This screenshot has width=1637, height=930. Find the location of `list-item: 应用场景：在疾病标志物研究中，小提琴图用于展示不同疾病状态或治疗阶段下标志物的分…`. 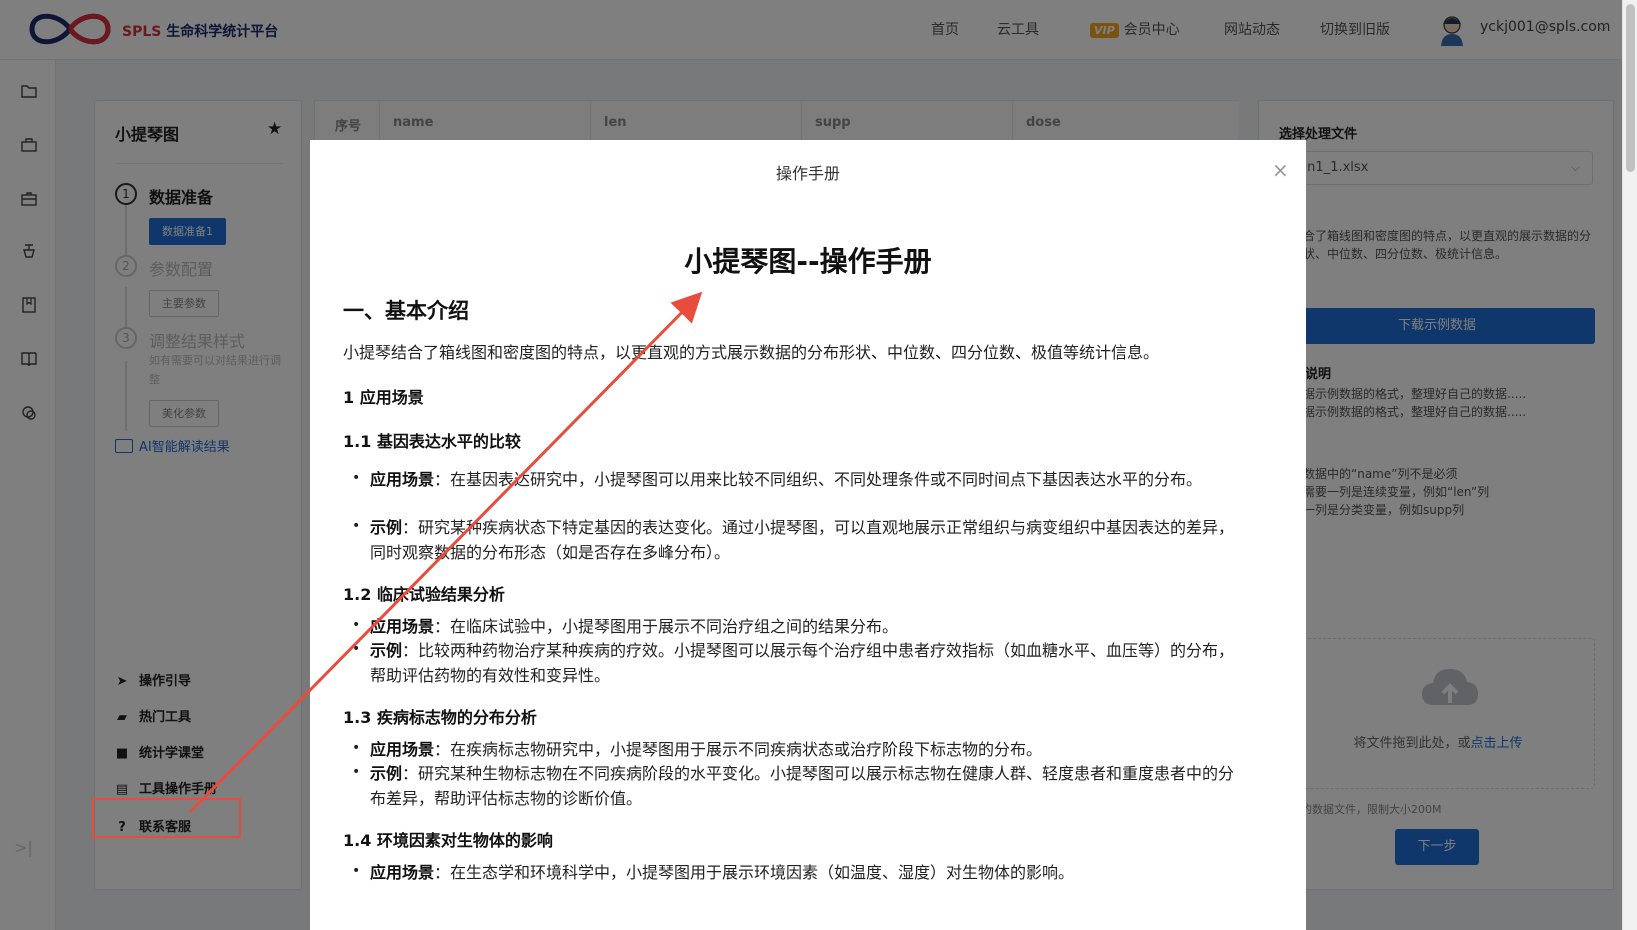

list-item: 应用场景：在疾病标志物研究中，小提琴图用于展示不同疾病状态或治疗阶段下标志物的分… is located at coordinates (810, 749).